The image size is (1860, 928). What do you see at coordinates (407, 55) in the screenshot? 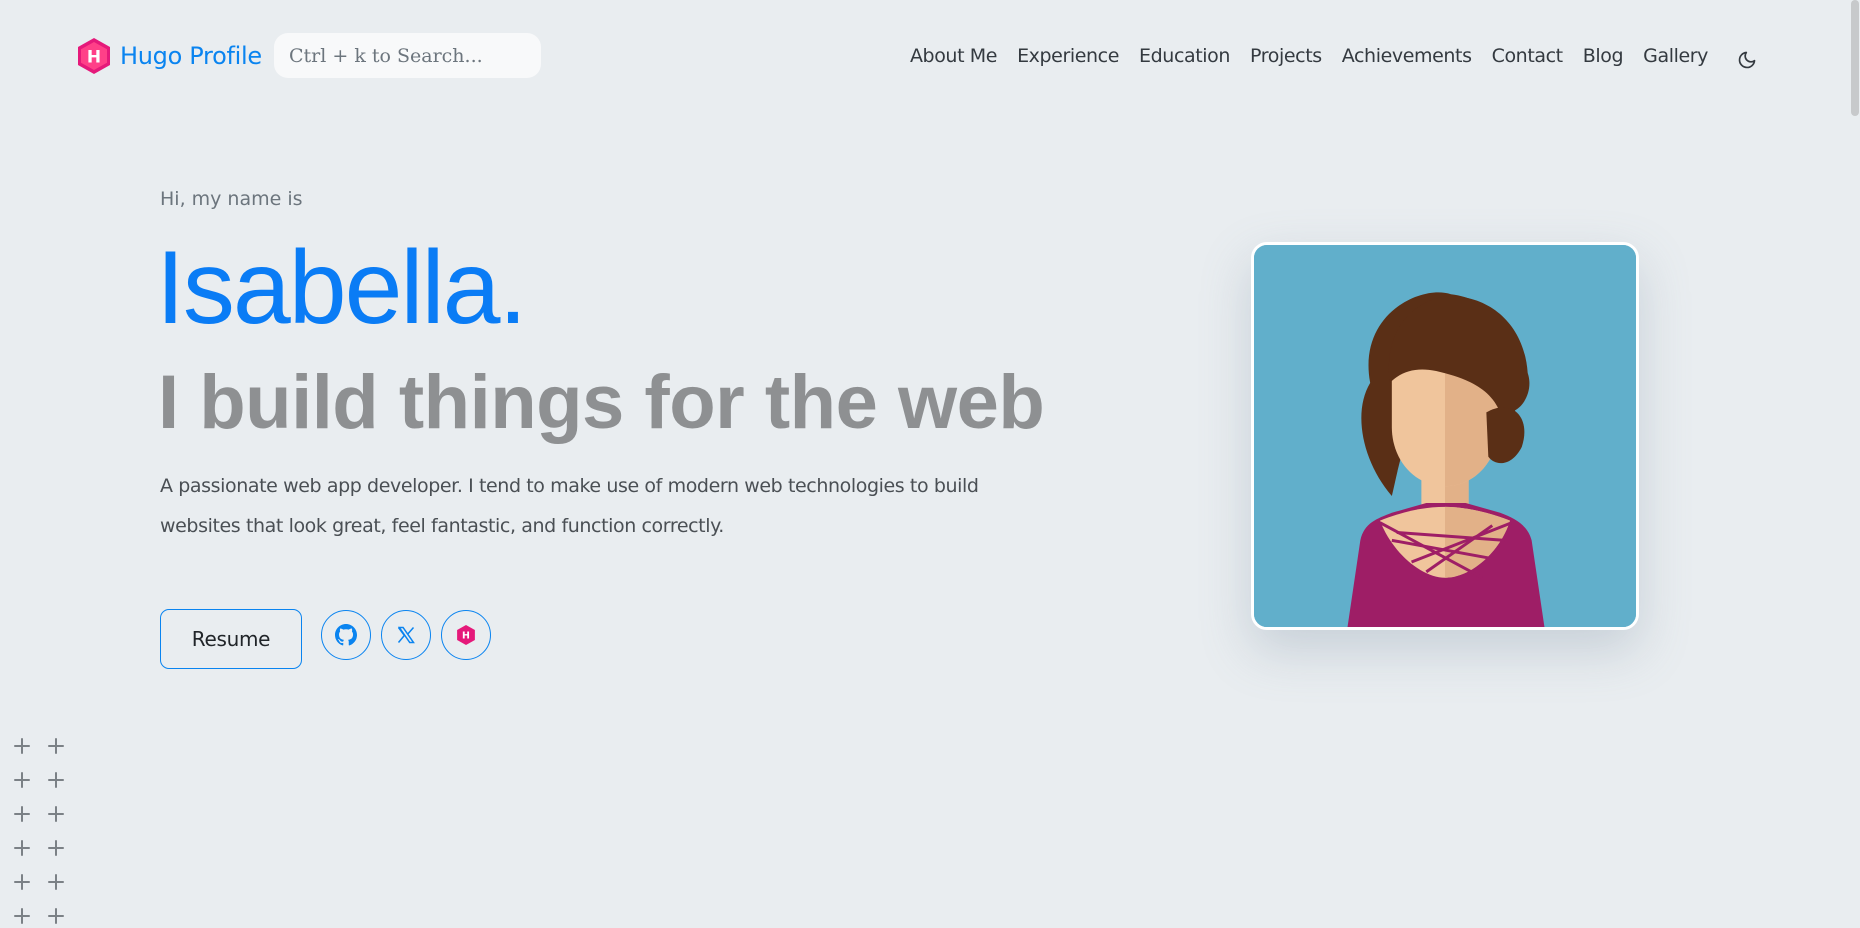
I see `search-input` at bounding box center [407, 55].